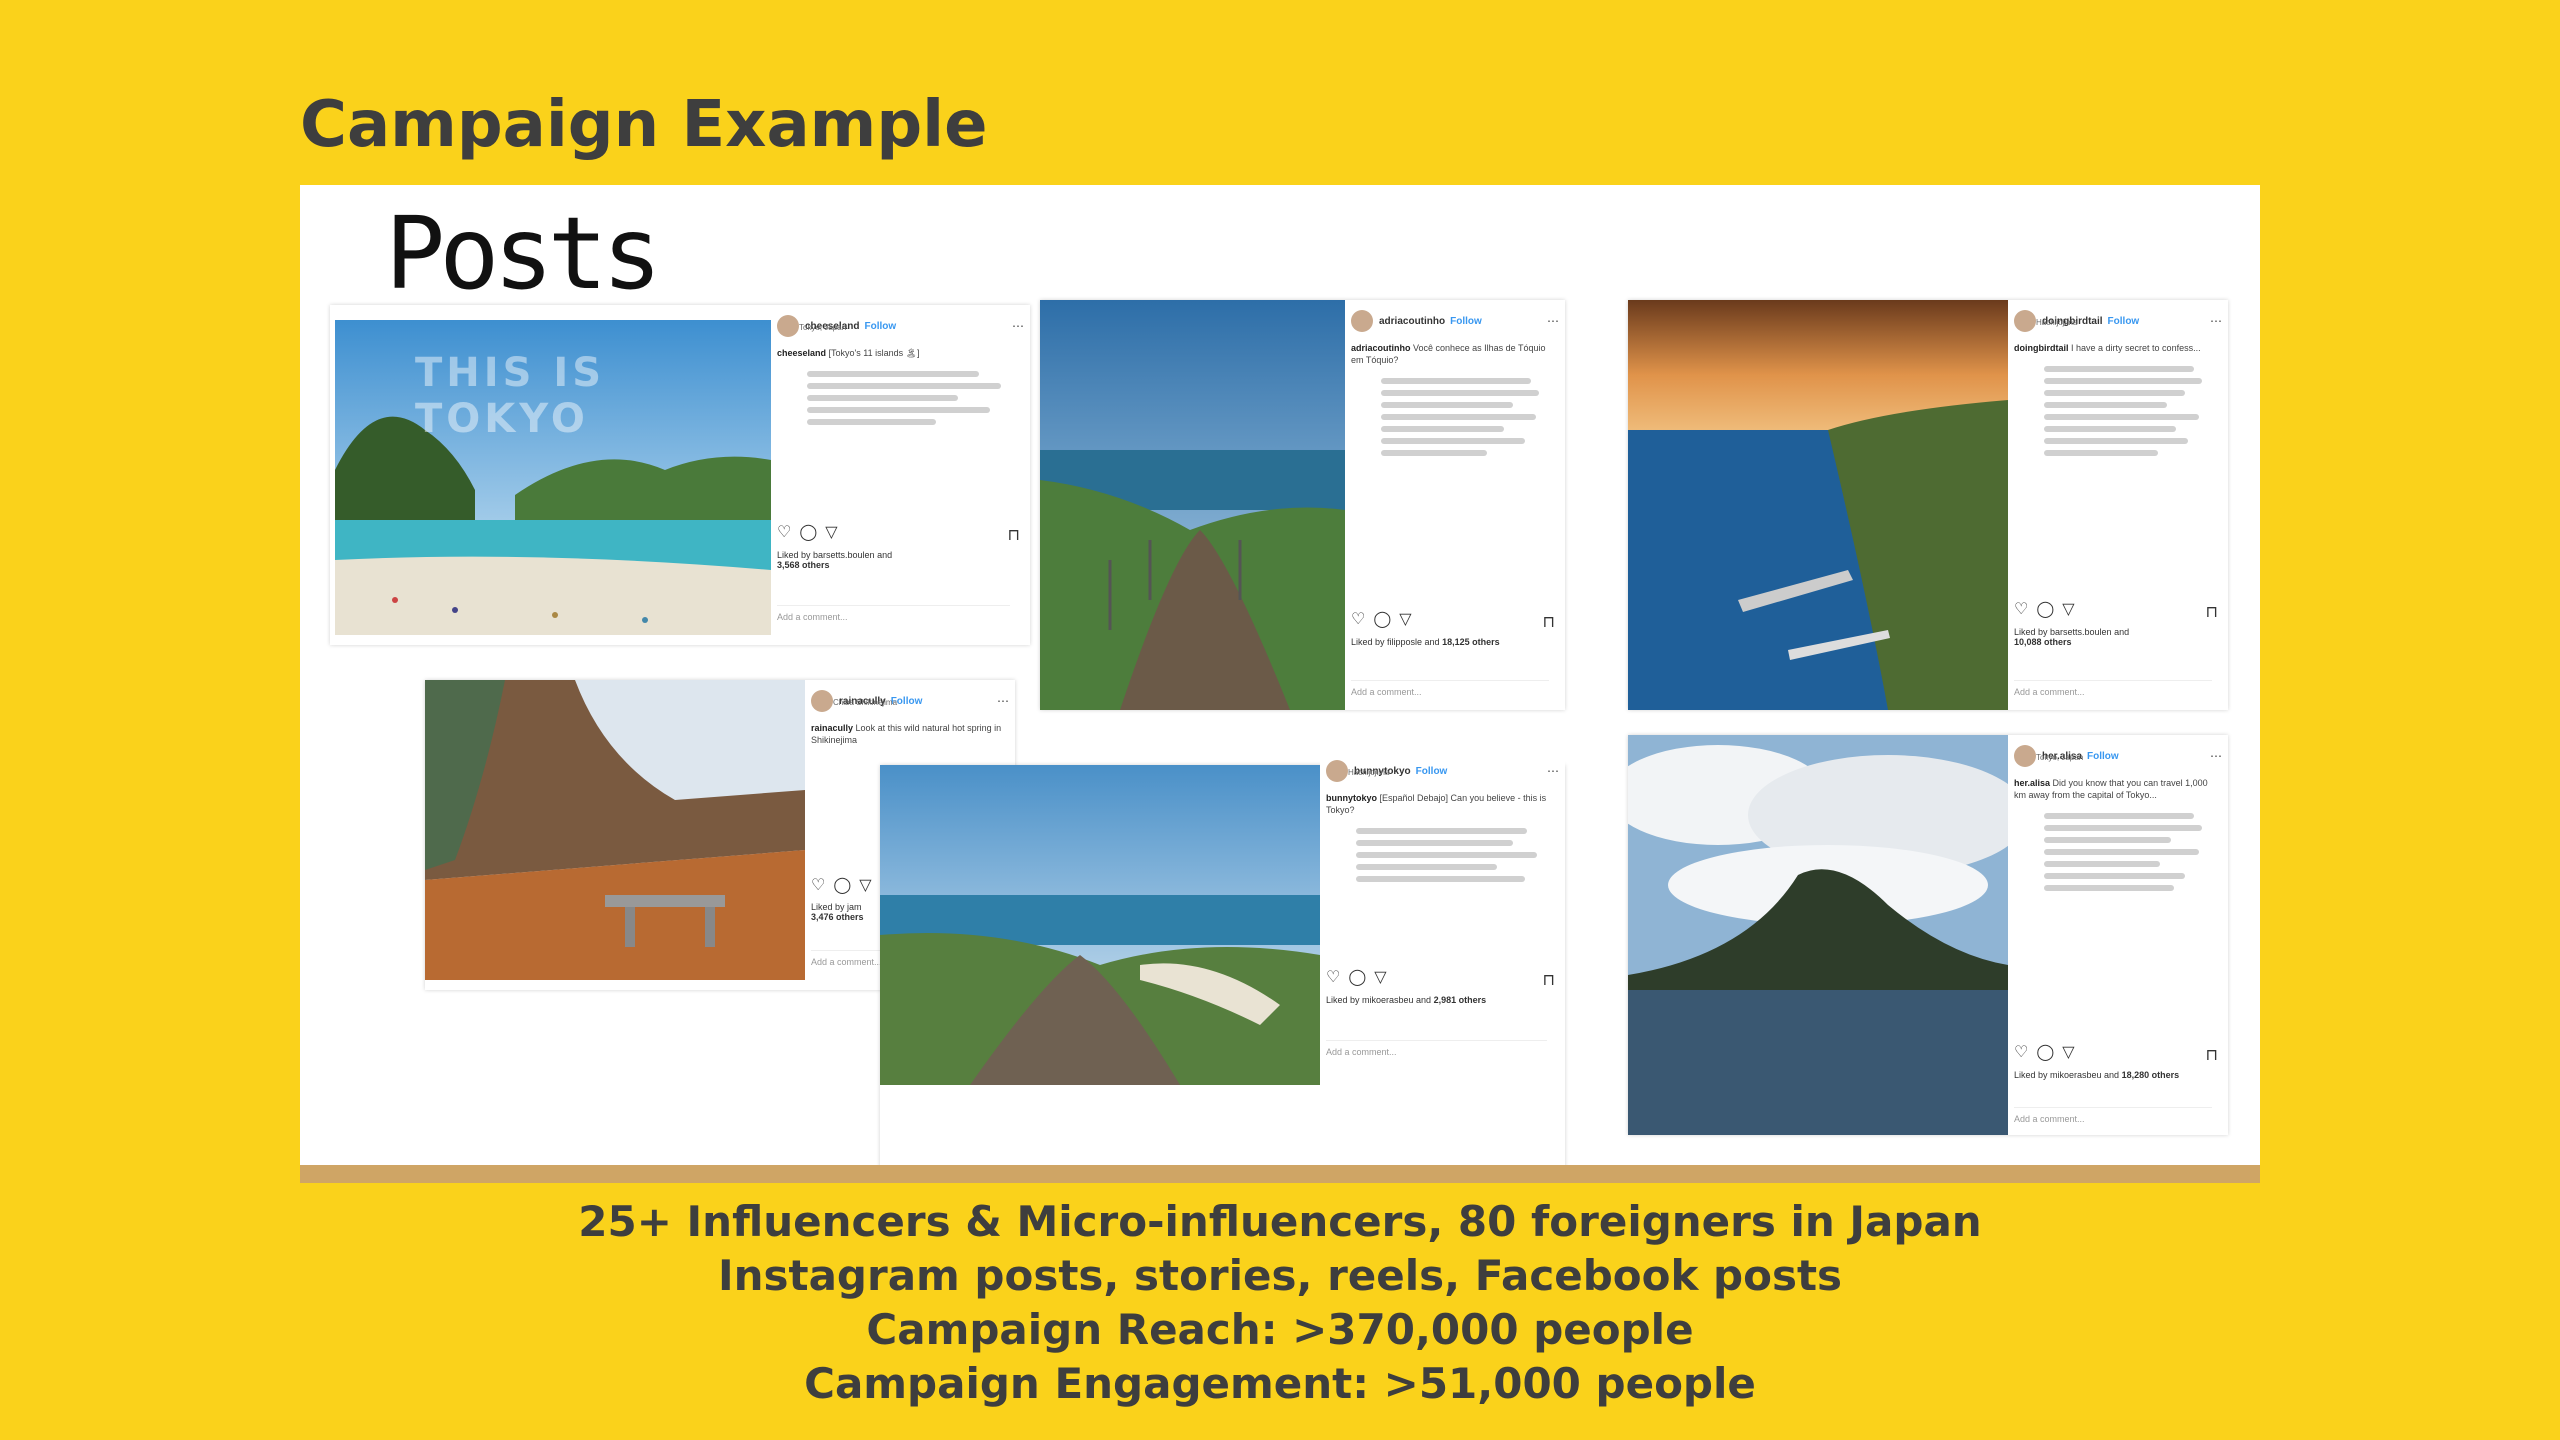 The height and width of the screenshot is (1440, 2560). I want to click on caption-username: rainacully, so click(832, 728).